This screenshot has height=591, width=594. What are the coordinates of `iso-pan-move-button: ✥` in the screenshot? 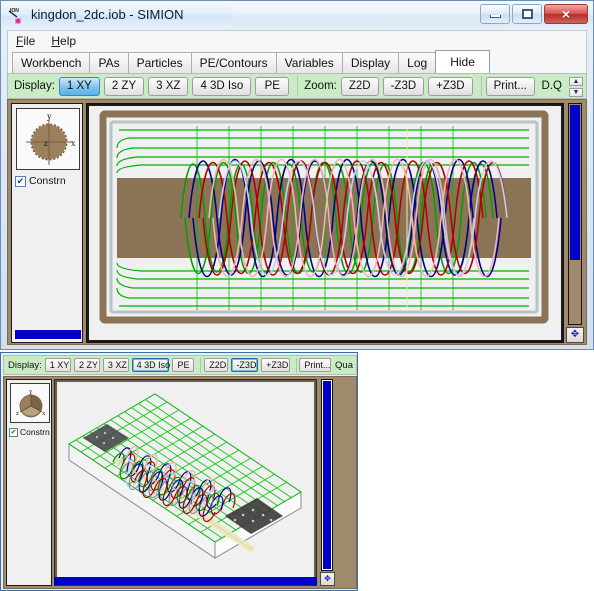 It's located at (327, 579).